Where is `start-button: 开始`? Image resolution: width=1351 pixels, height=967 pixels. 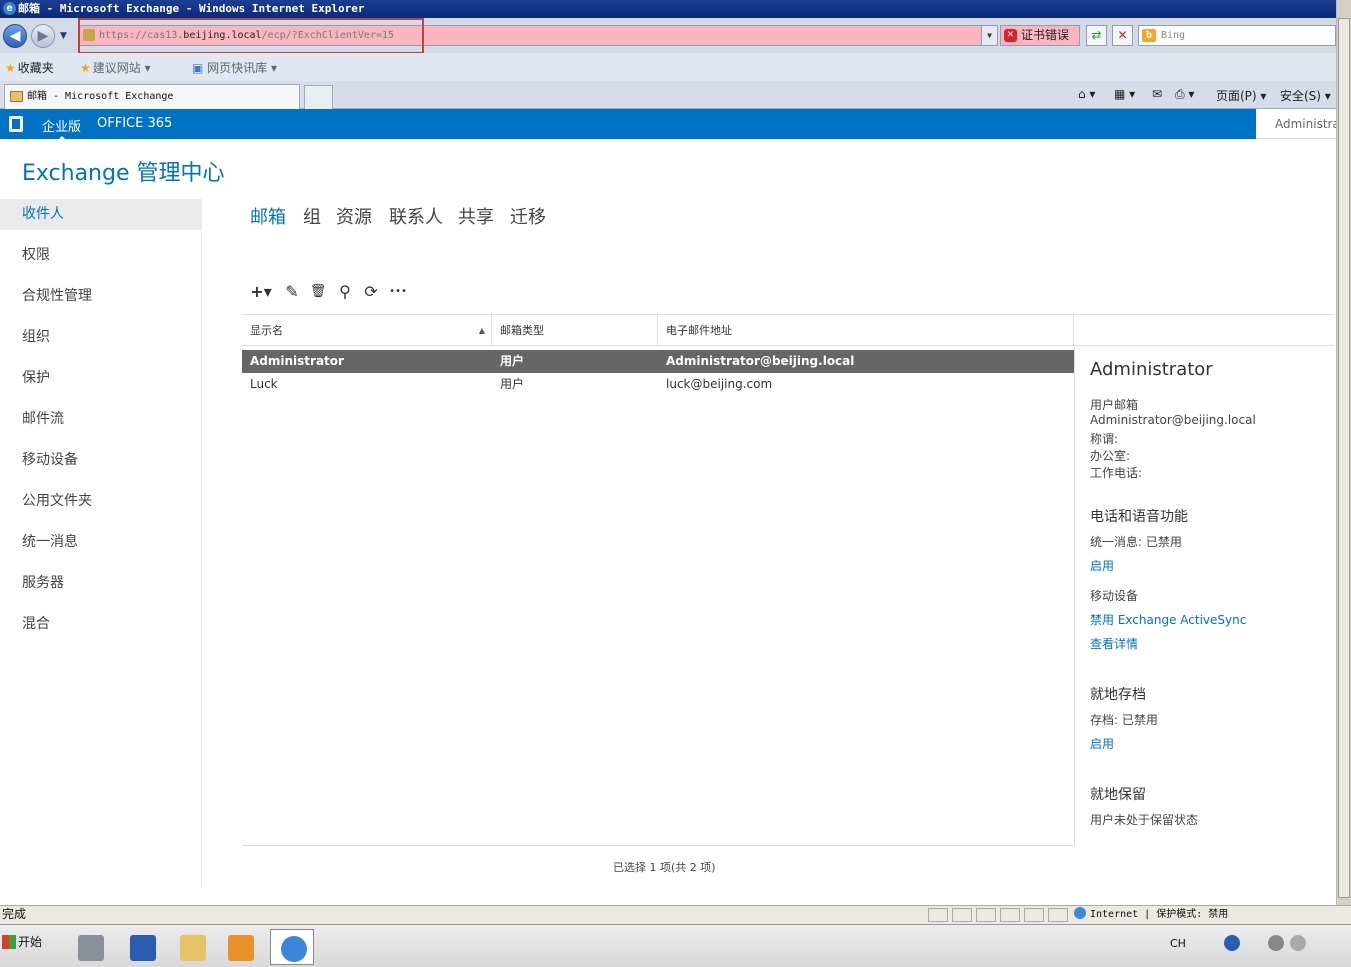 start-button: 开始 is located at coordinates (22, 941).